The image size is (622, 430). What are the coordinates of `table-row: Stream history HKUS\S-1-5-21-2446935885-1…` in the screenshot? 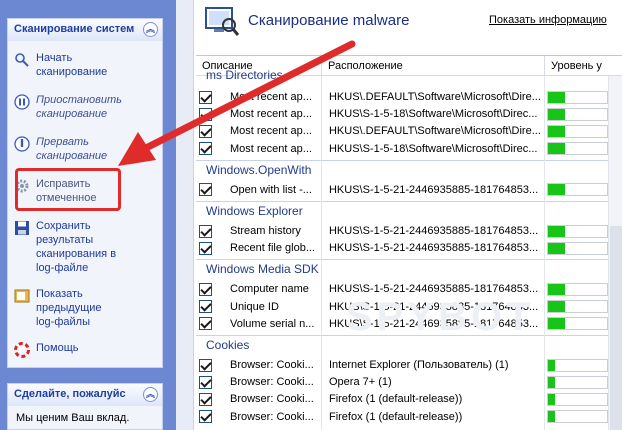 It's located at (402, 231).